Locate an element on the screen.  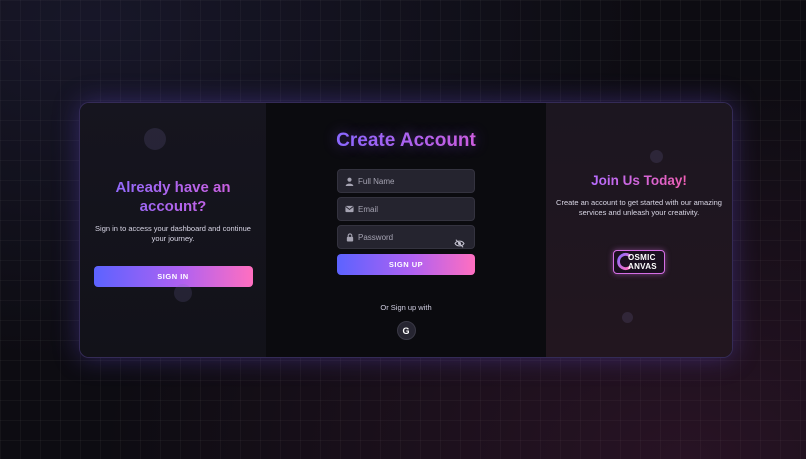
google-signup-button: G is located at coordinates (406, 330).